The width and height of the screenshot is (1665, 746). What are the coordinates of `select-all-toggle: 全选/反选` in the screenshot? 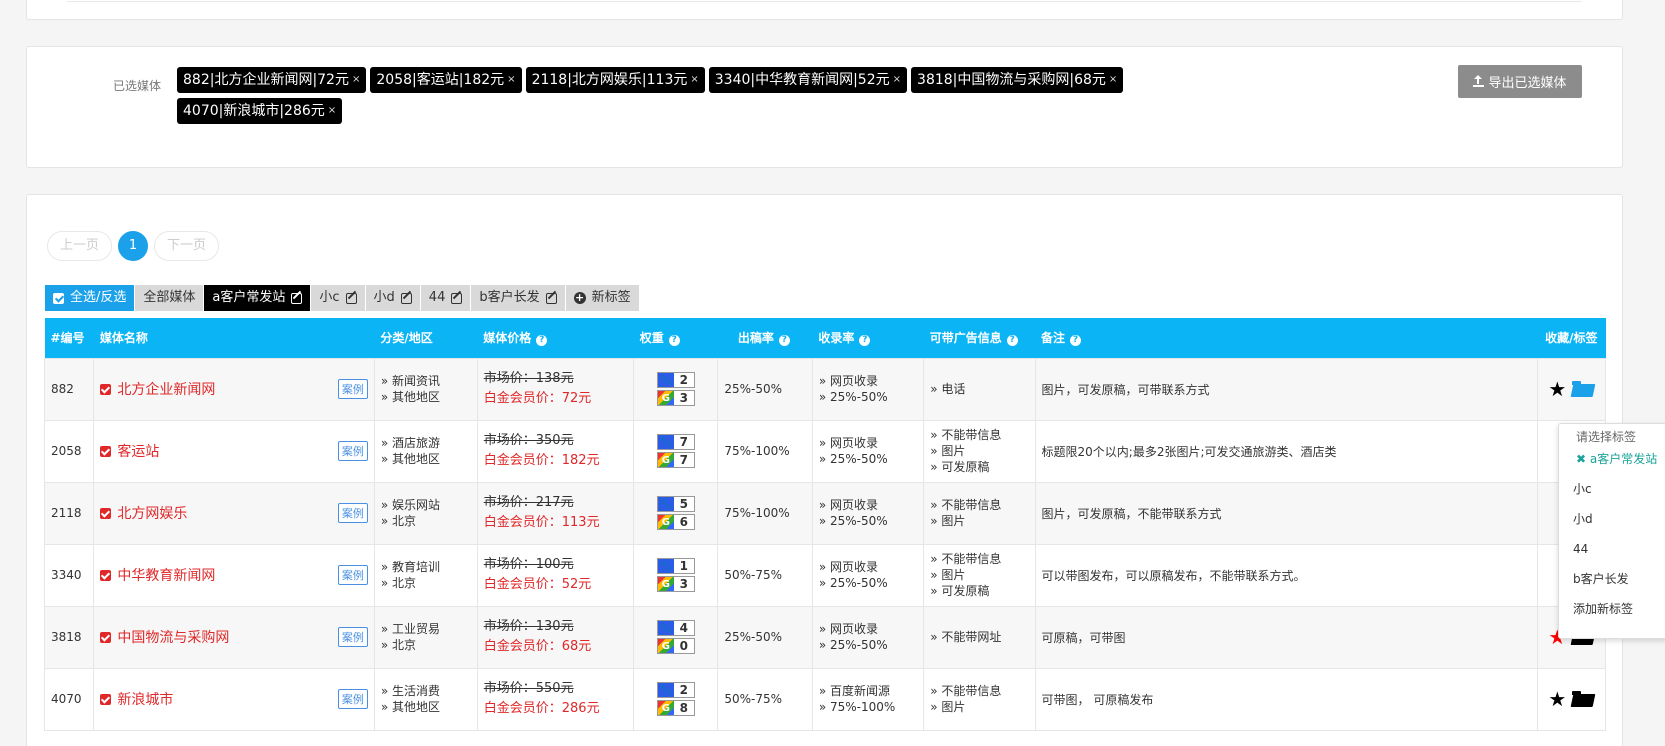 It's located at (90, 298).